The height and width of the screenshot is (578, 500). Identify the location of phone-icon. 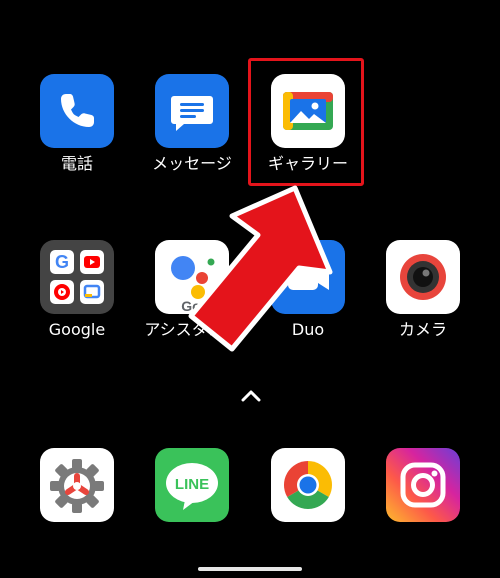
(77, 111).